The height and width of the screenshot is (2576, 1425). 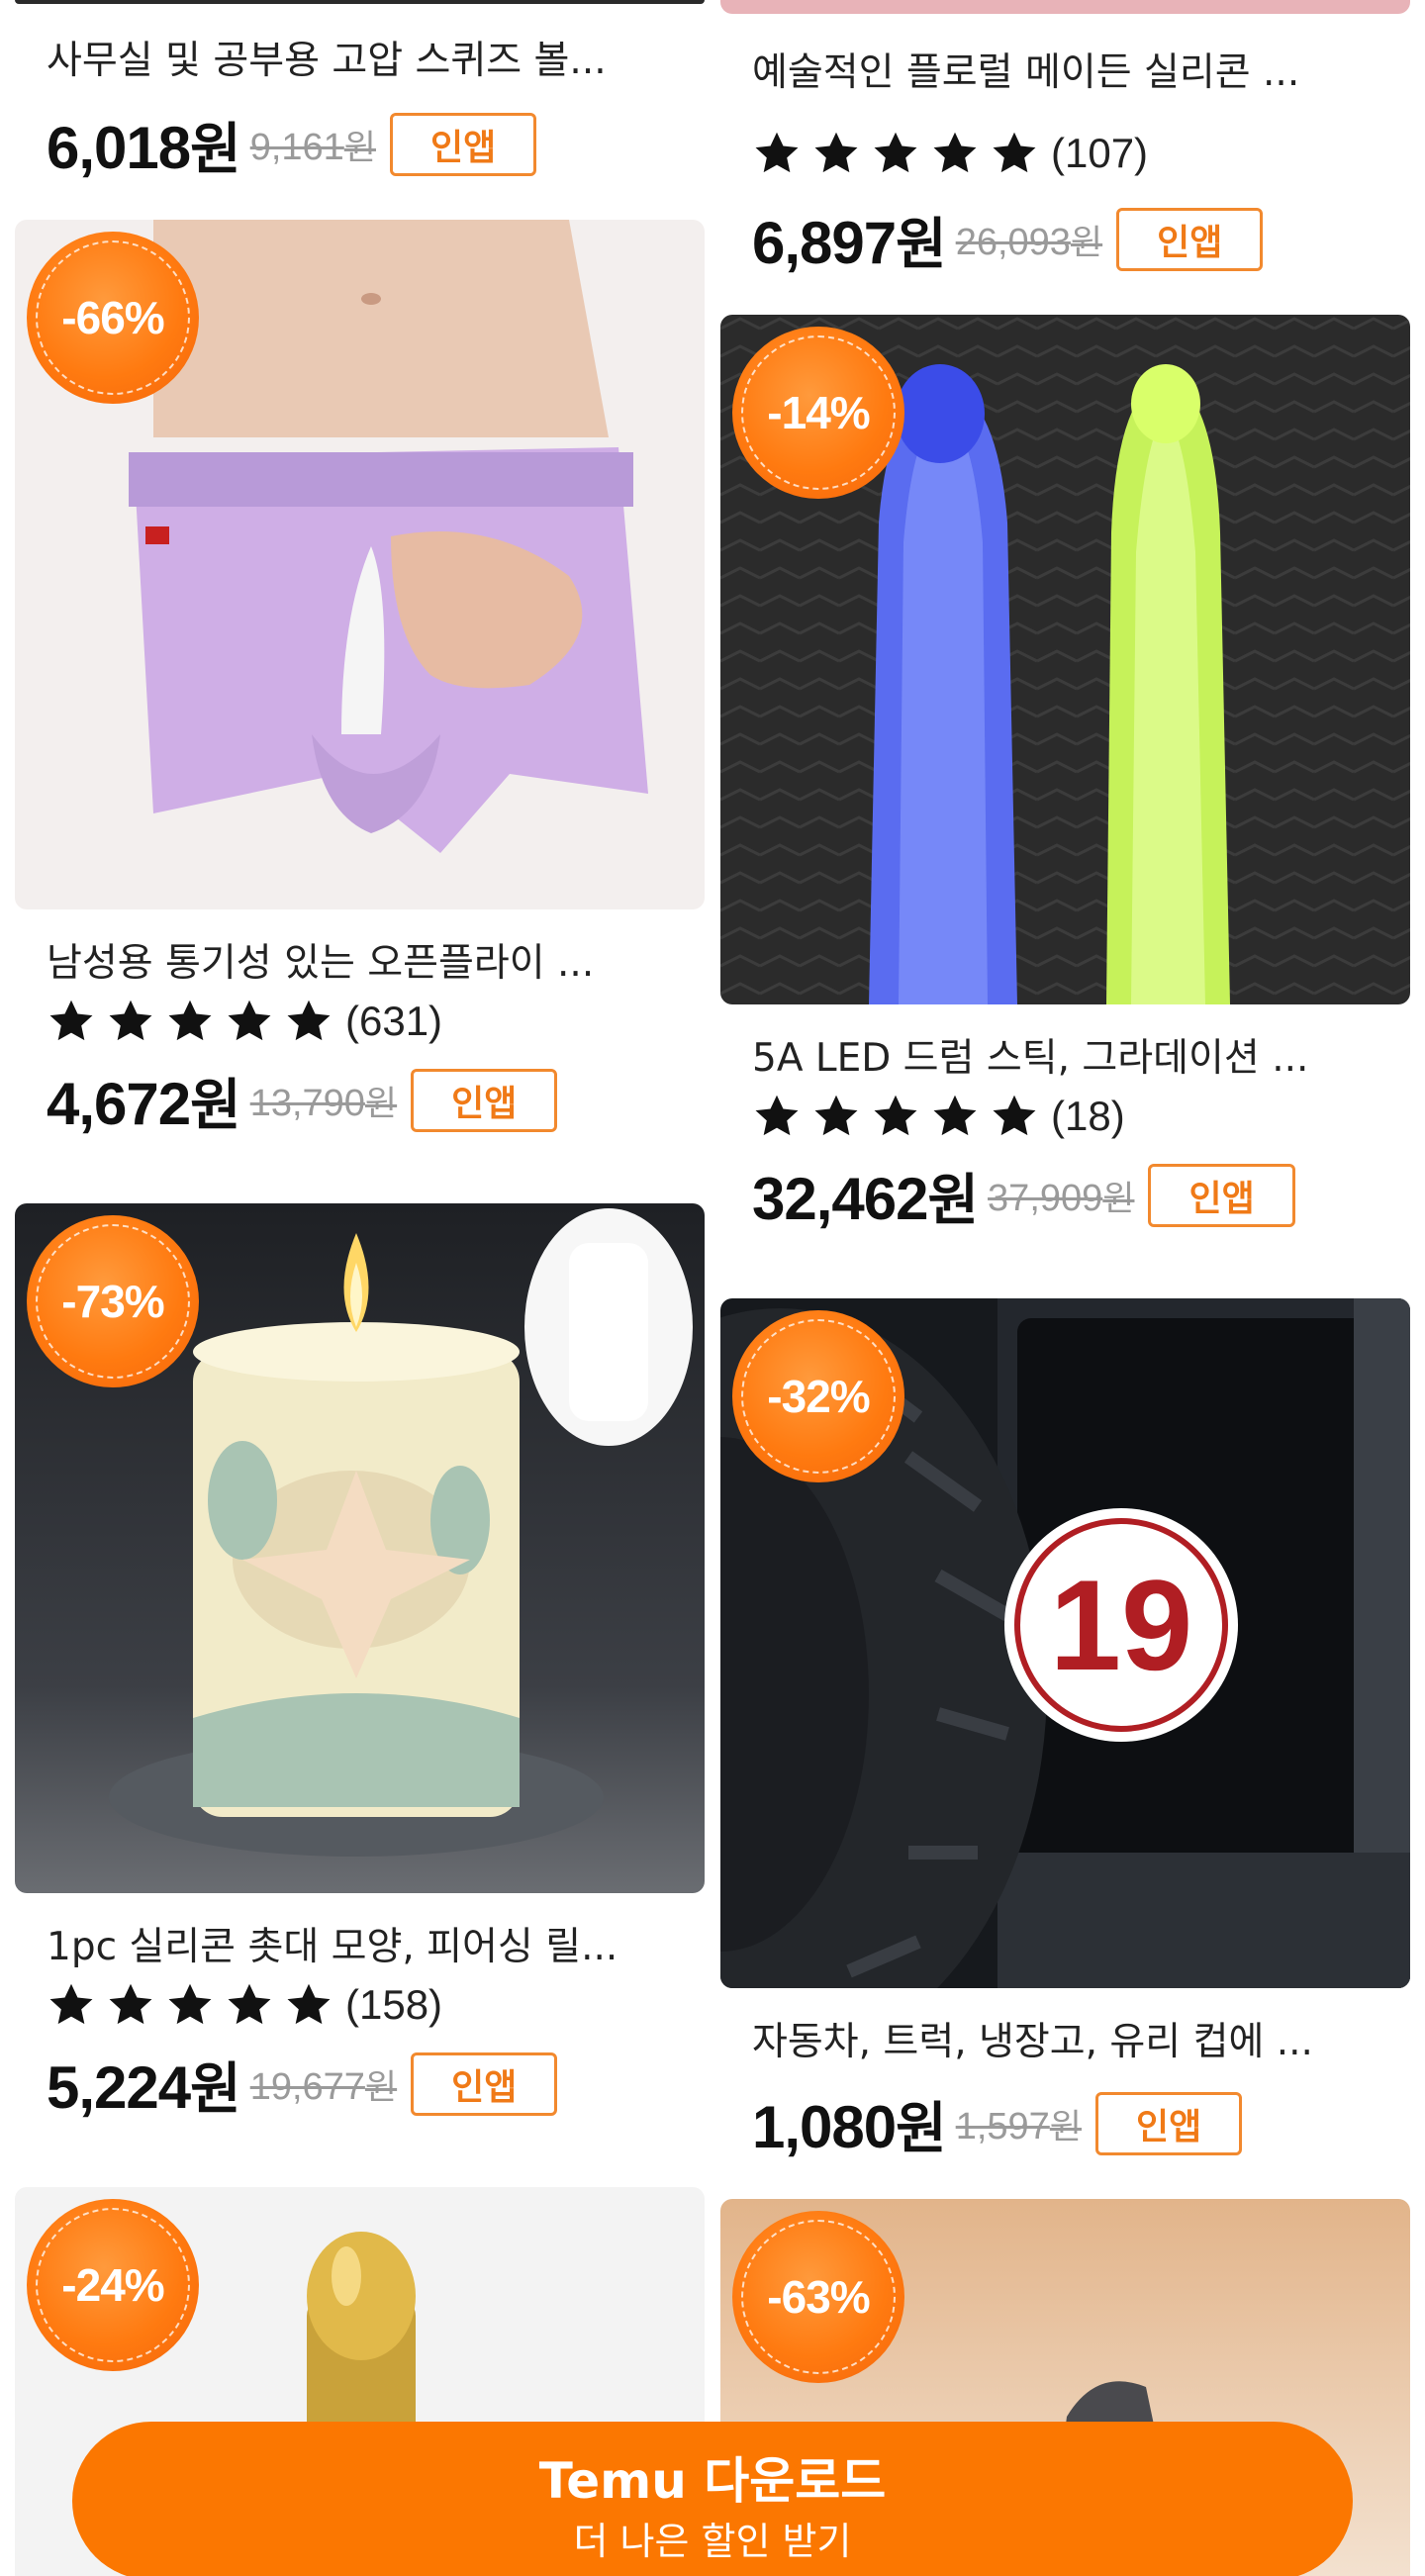 I want to click on review-count: (18), so click(x=1088, y=1116).